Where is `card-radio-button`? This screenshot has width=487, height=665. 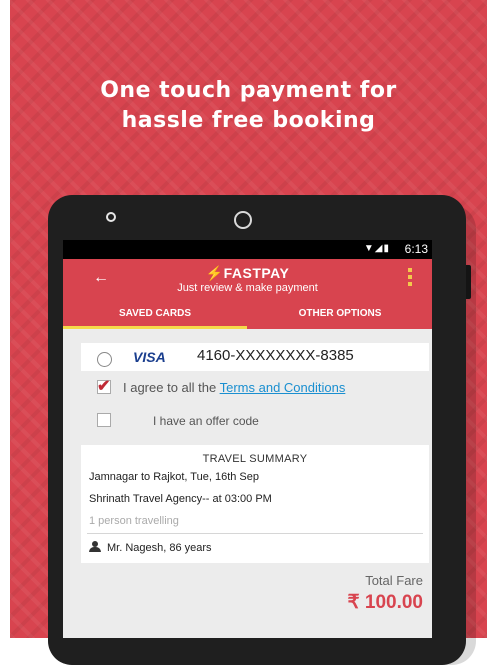
card-radio-button is located at coordinates (104, 359).